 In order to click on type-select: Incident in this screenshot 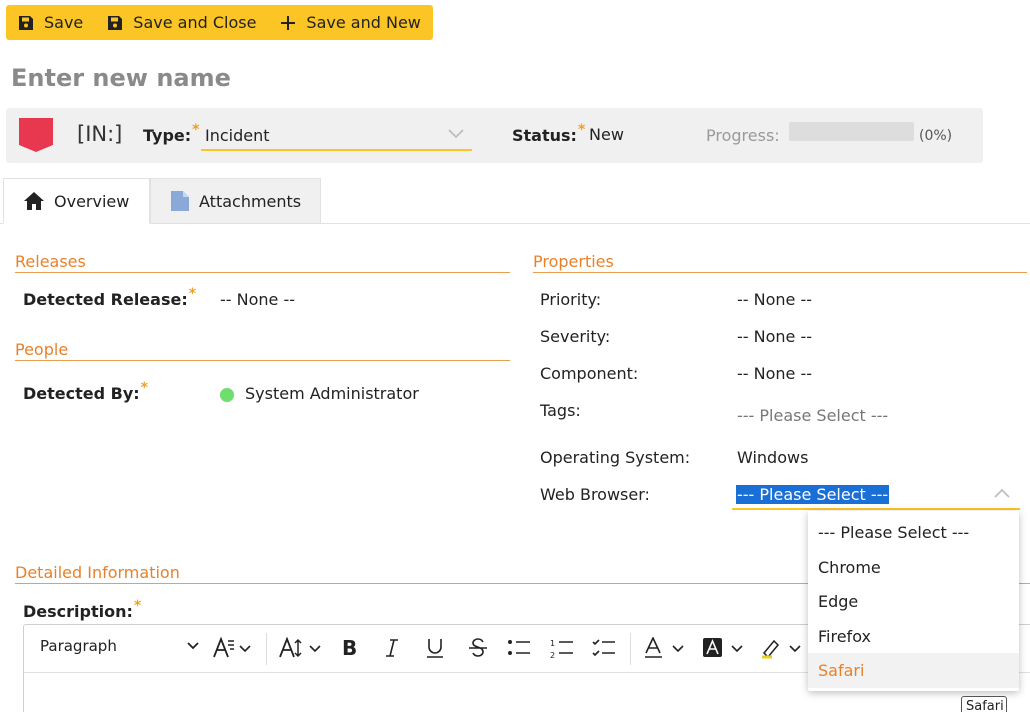, I will do `click(336, 136)`.